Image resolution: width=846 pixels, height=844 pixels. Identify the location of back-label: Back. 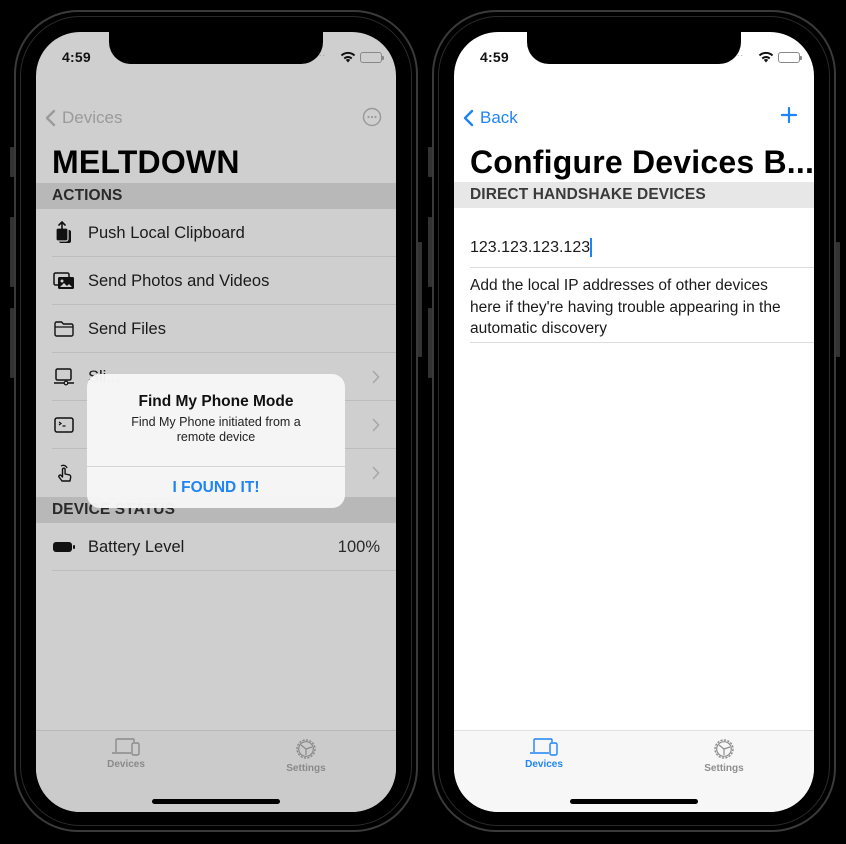
(499, 117).